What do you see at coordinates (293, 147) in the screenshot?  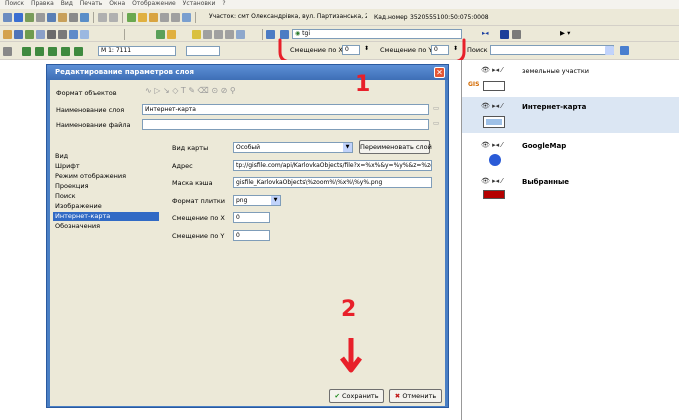 I see `map-type-select: Особый ▼` at bounding box center [293, 147].